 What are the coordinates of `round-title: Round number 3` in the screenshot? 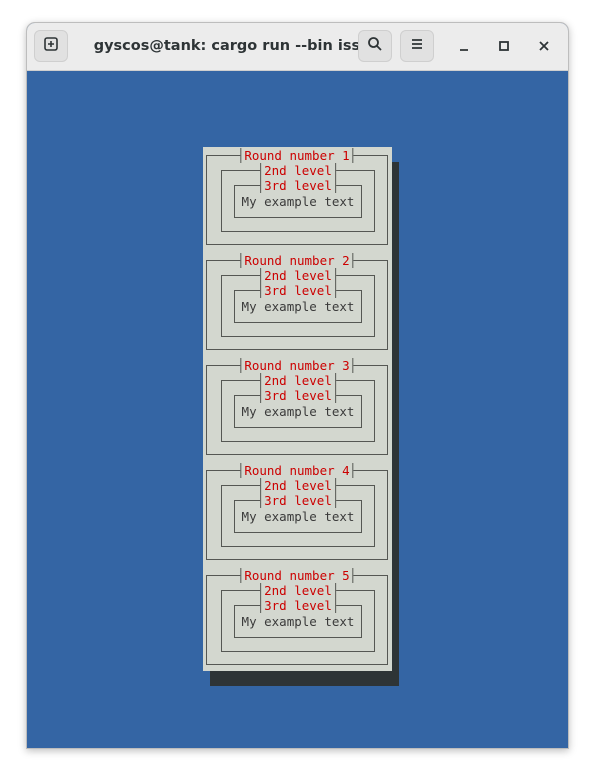 It's located at (297, 365).